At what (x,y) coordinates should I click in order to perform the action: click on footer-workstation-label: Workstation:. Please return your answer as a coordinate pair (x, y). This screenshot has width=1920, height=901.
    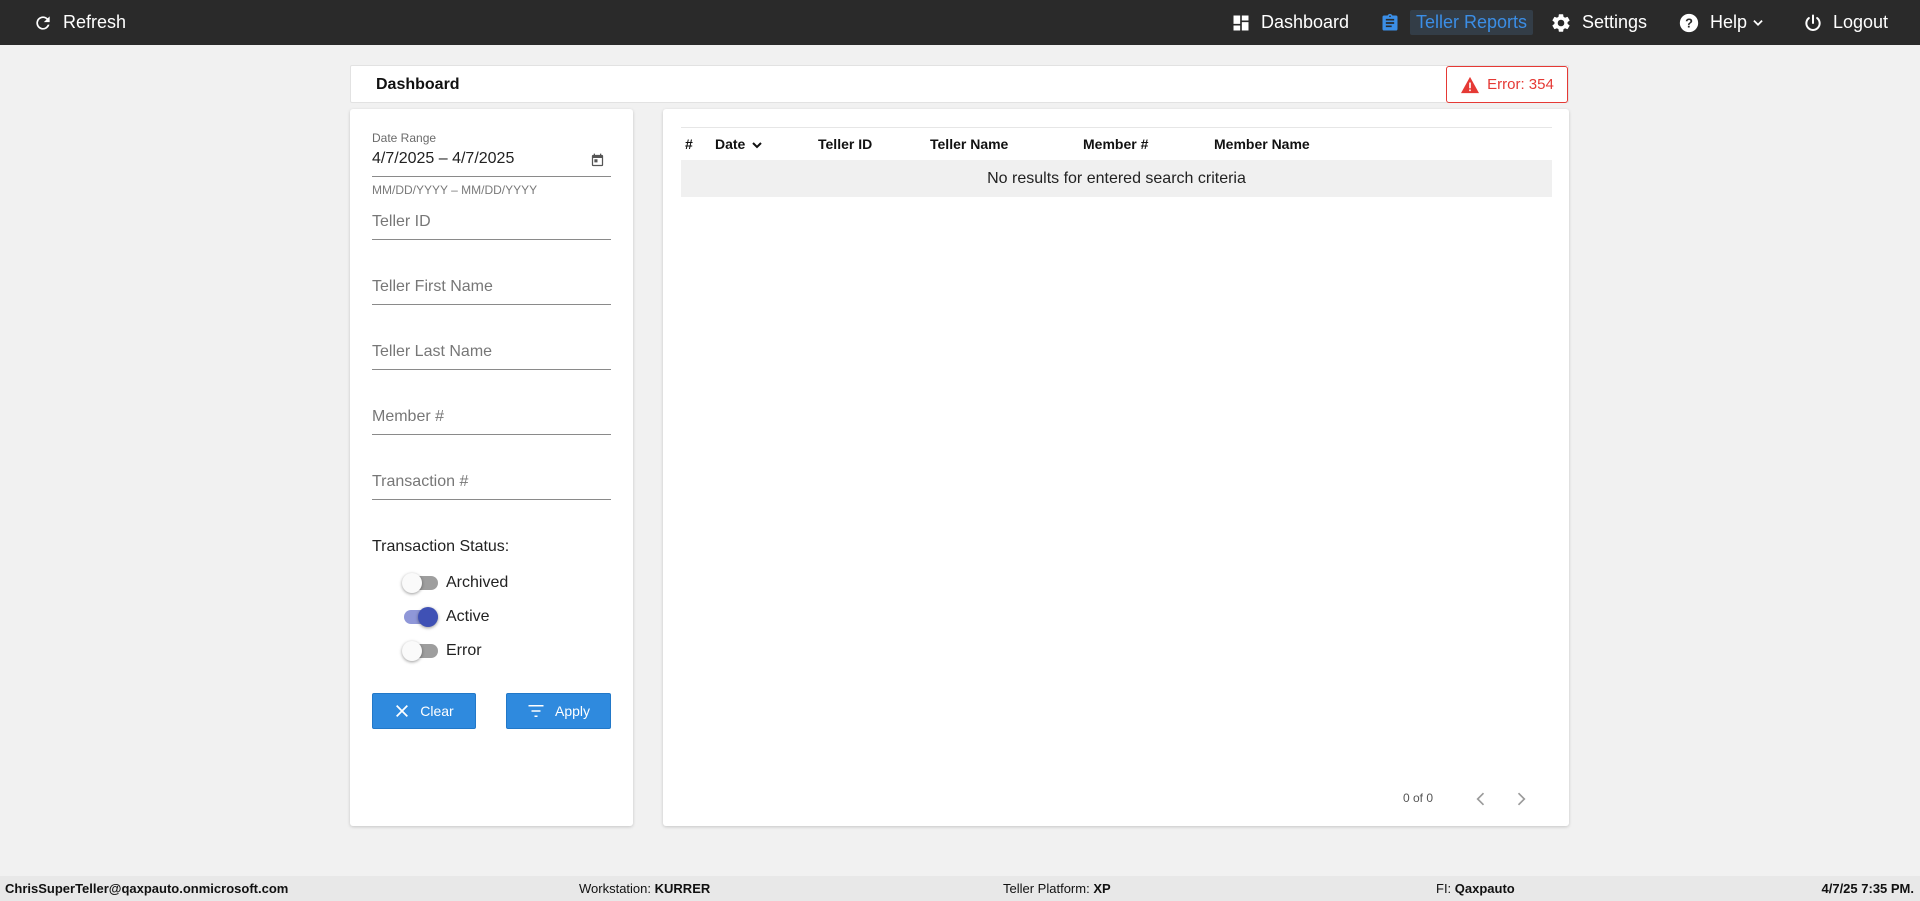
    Looking at the image, I should click on (615, 888).